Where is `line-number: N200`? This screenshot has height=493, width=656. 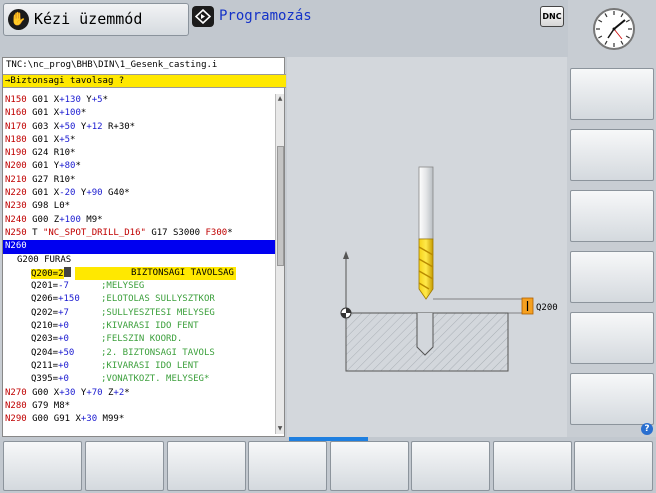
line-number: N200 is located at coordinates (16, 166).